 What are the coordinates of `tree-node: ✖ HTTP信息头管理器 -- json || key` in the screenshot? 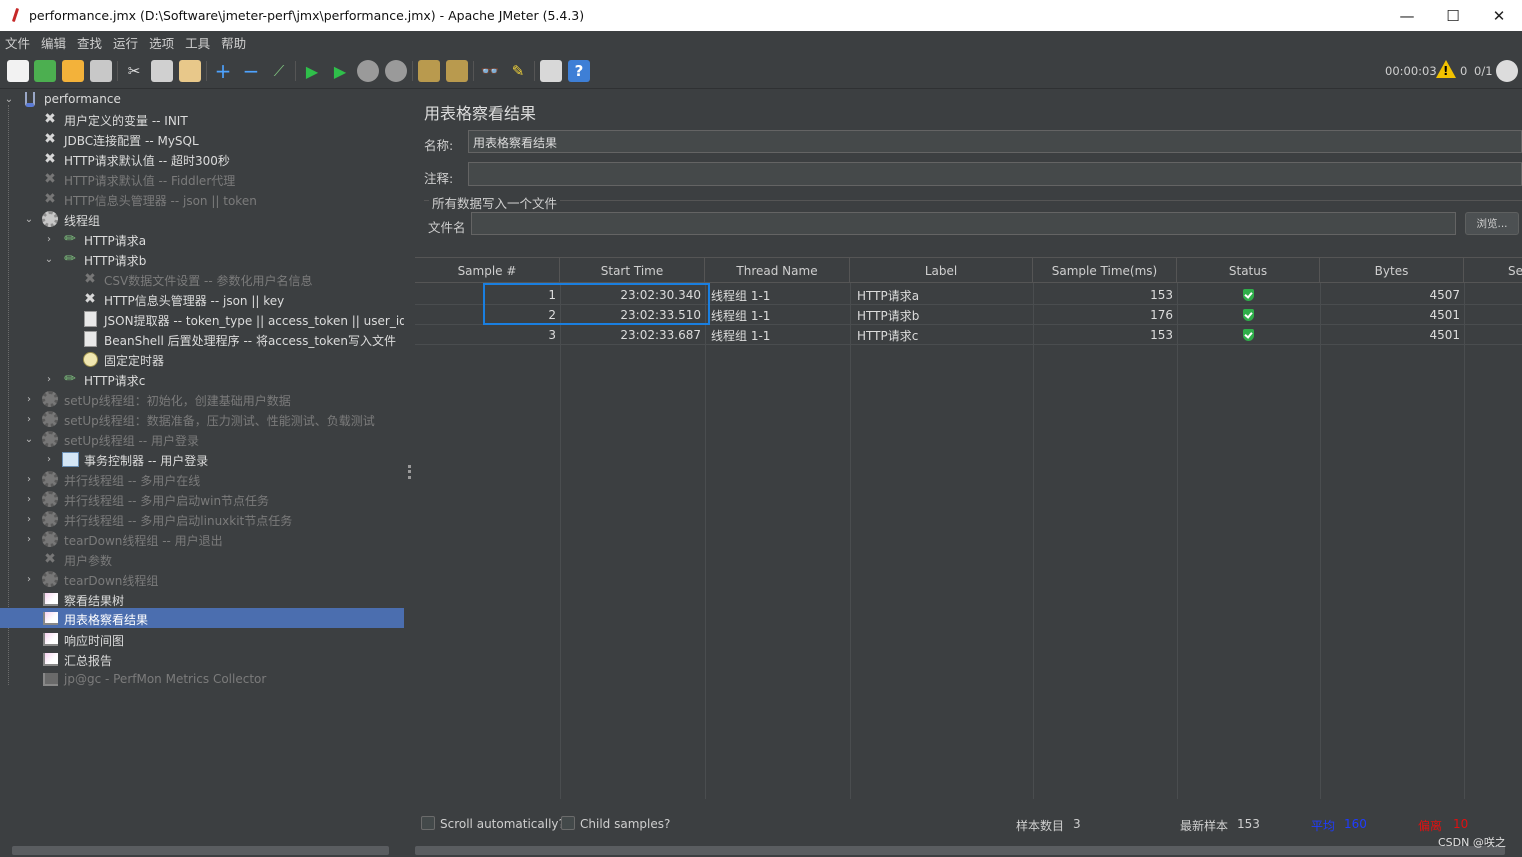 It's located at (202, 299).